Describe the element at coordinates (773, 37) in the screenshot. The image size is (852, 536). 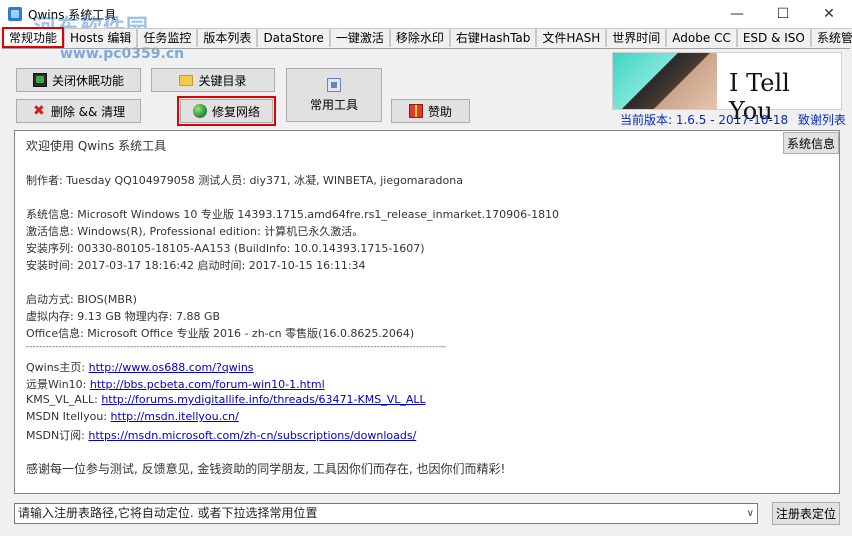
I see `tab-esd-iso: ESD & ISO` at that location.